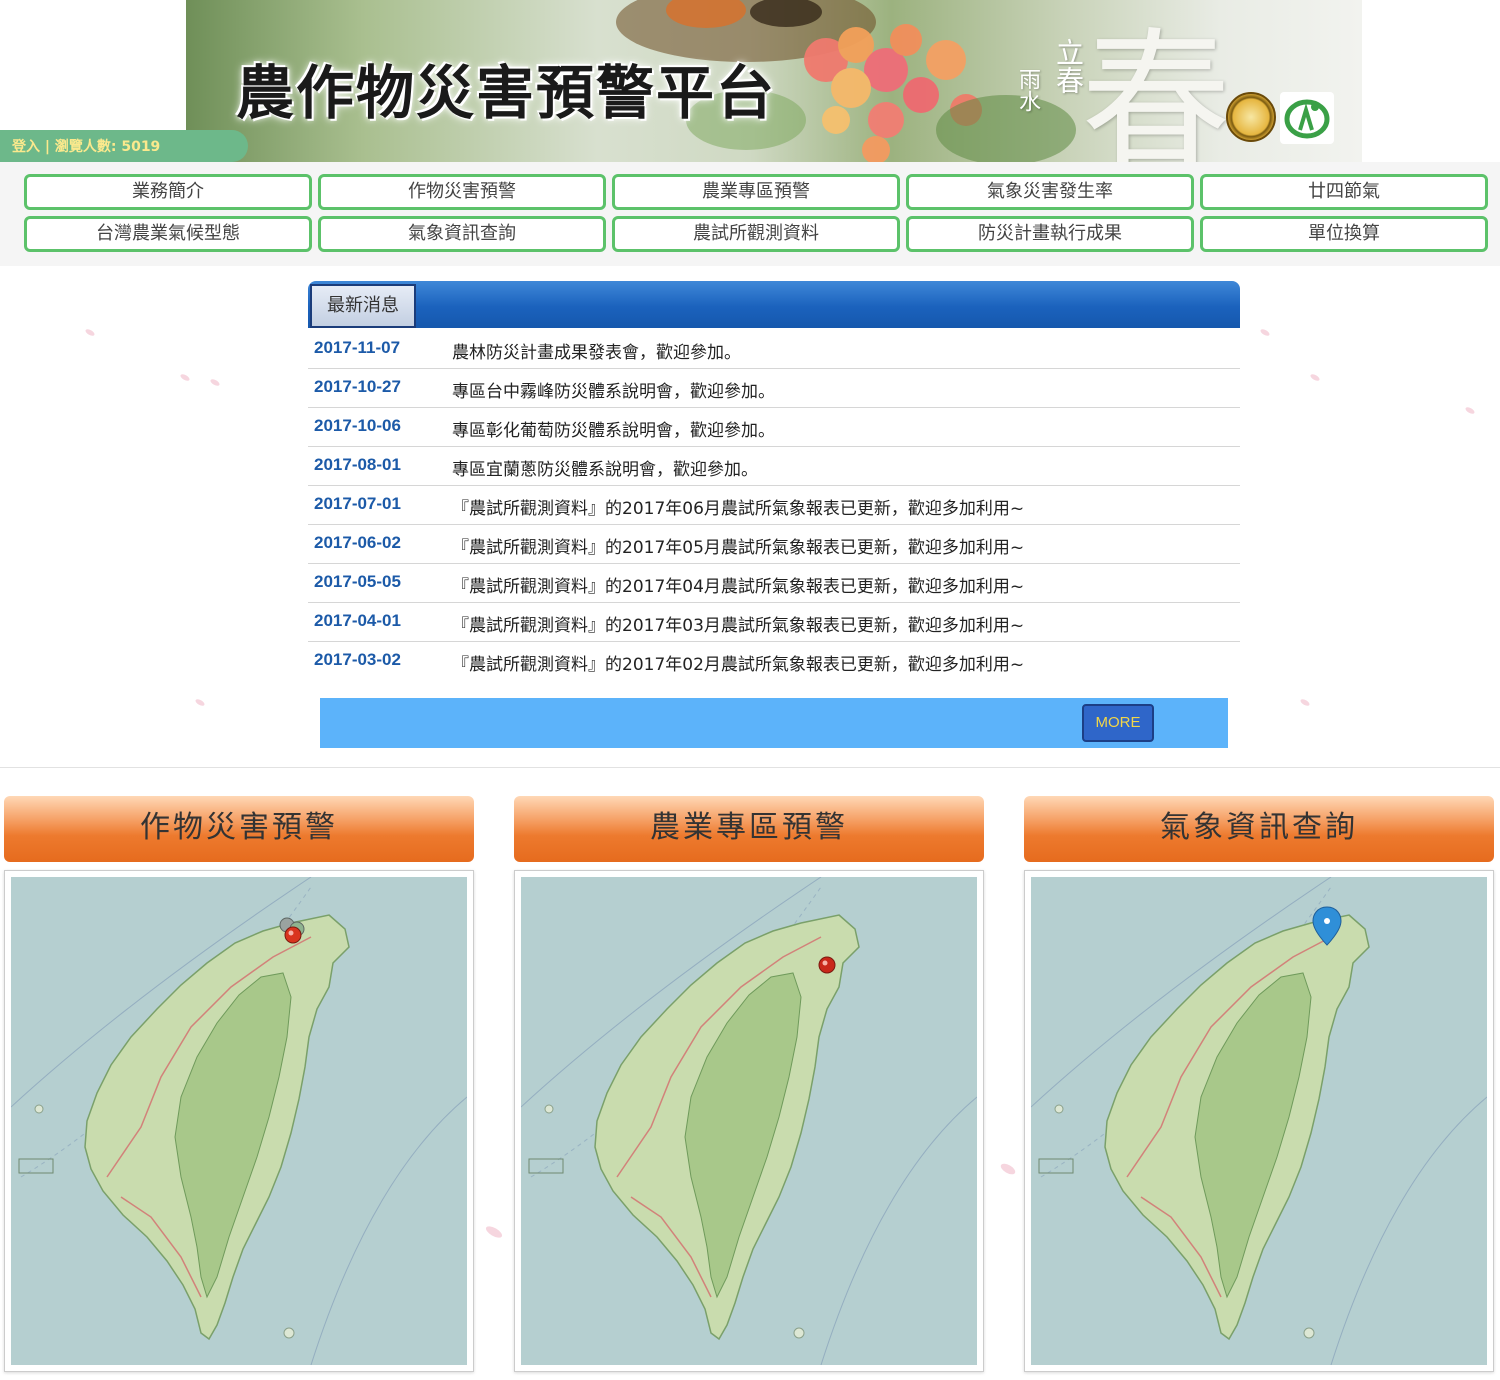  What do you see at coordinates (1327, 921) in the screenshot?
I see `location-pin-dot` at bounding box center [1327, 921].